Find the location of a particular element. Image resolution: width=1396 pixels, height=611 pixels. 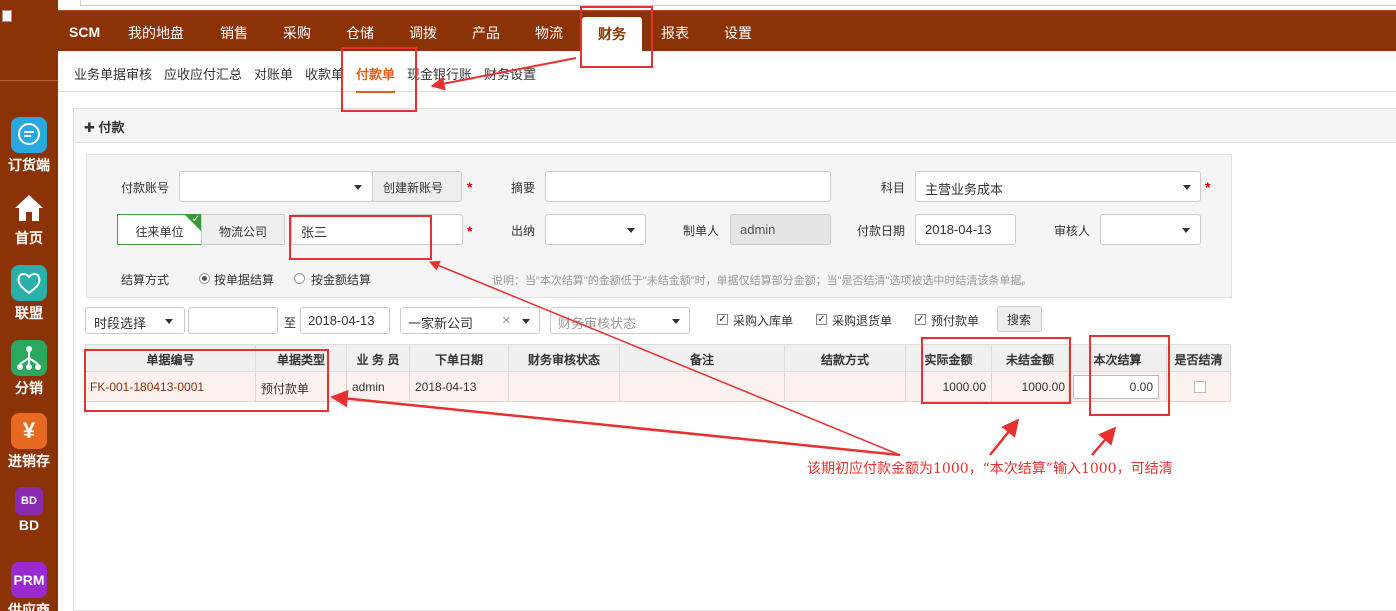

arrow-to-party is located at coordinates (665, 358).